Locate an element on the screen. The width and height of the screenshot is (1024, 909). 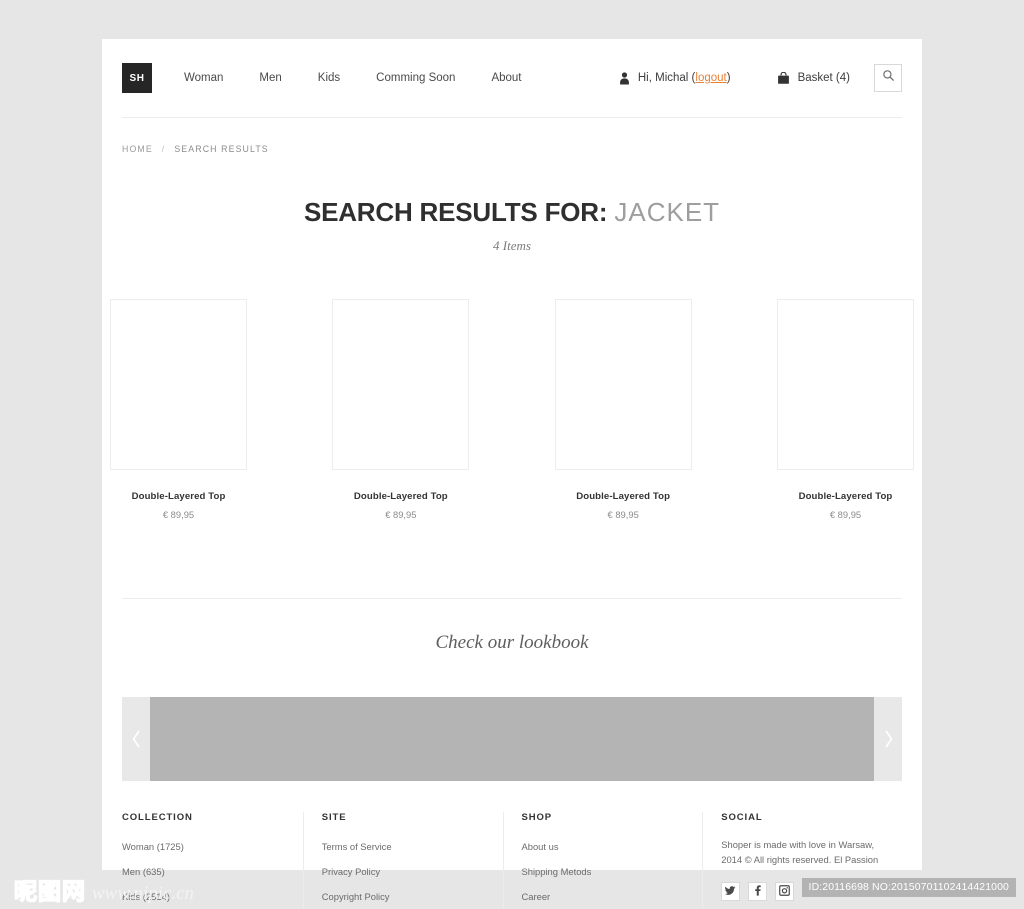
shopping-bag-icon is located at coordinates (783, 78).